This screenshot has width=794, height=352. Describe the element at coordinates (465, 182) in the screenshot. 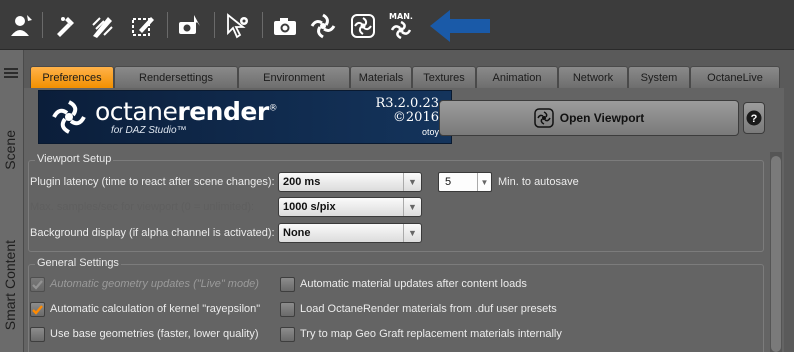

I see `autosave-spinbox: 5 ▼` at that location.